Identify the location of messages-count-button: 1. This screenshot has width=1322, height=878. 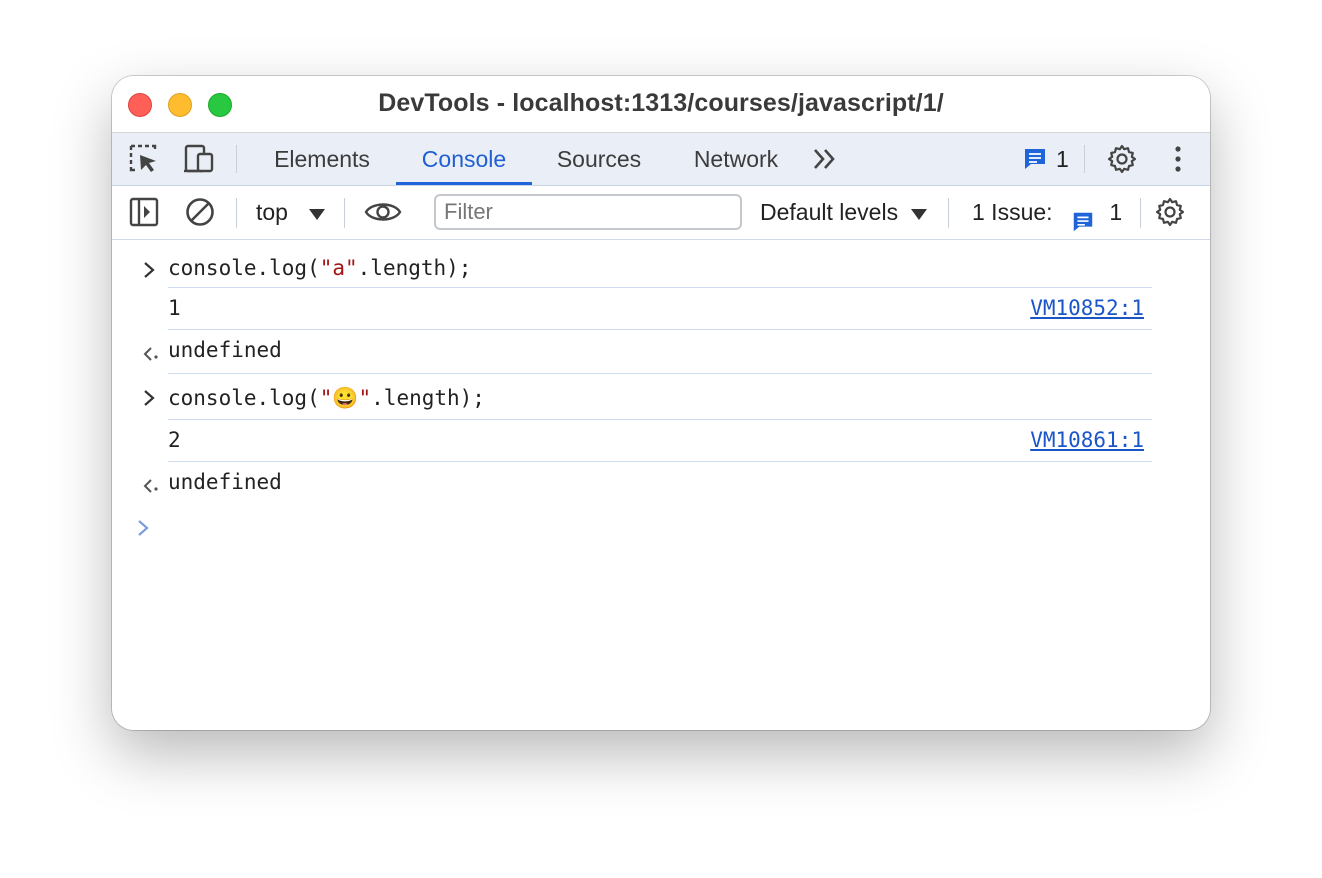
(1045, 159).